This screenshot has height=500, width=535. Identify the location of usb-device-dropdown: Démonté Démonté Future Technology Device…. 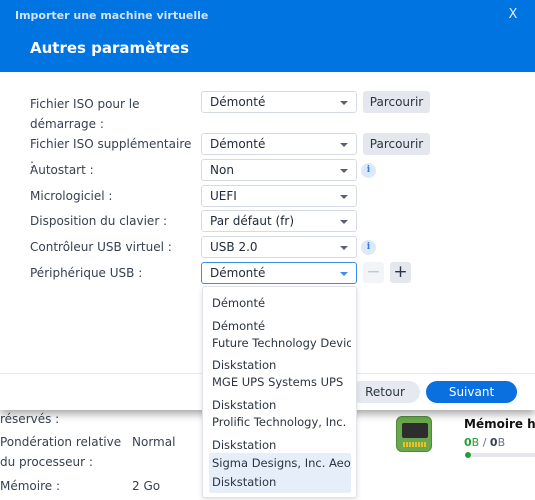
(279, 392).